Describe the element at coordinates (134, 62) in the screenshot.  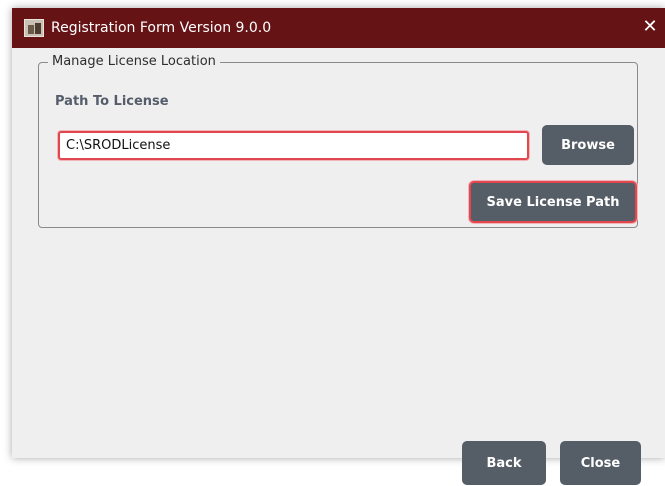
I see `group-legend: Manage License Location` at that location.